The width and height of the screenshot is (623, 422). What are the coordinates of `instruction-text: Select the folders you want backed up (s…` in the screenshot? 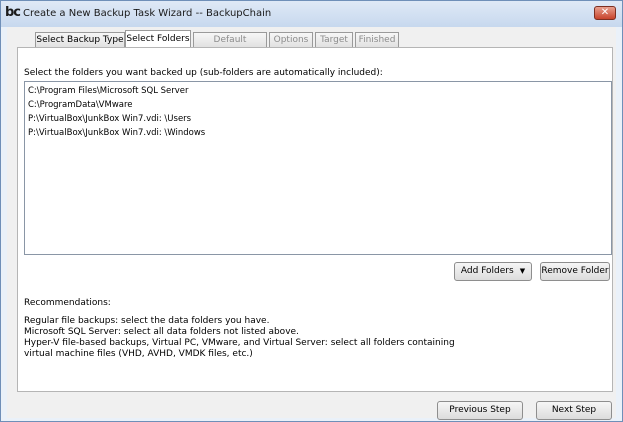 It's located at (203, 73).